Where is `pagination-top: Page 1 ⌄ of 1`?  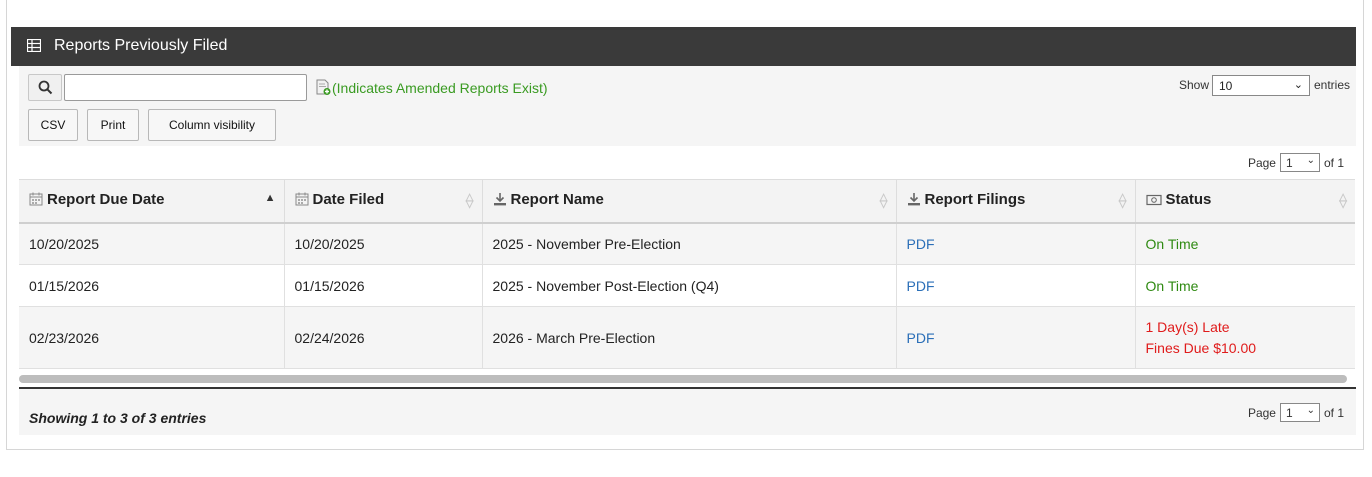
pagination-top: Page 1 ⌄ of 1 is located at coordinates (1296, 162).